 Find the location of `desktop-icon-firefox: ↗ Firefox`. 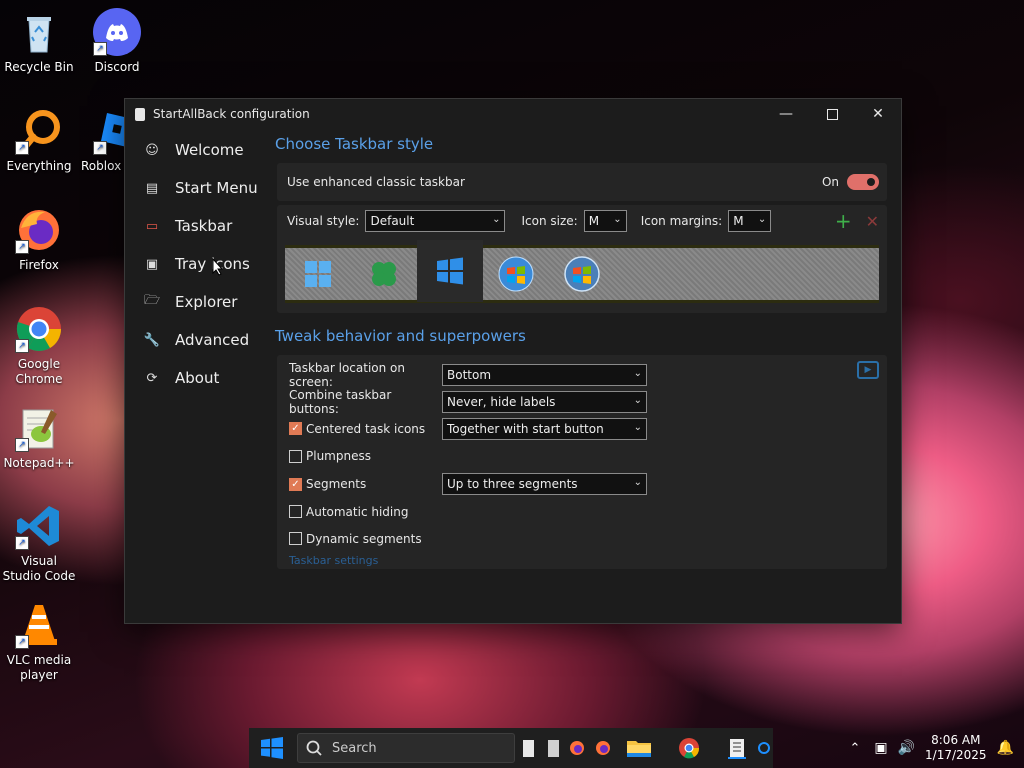

desktop-icon-firefox: ↗ Firefox is located at coordinates (39, 239).